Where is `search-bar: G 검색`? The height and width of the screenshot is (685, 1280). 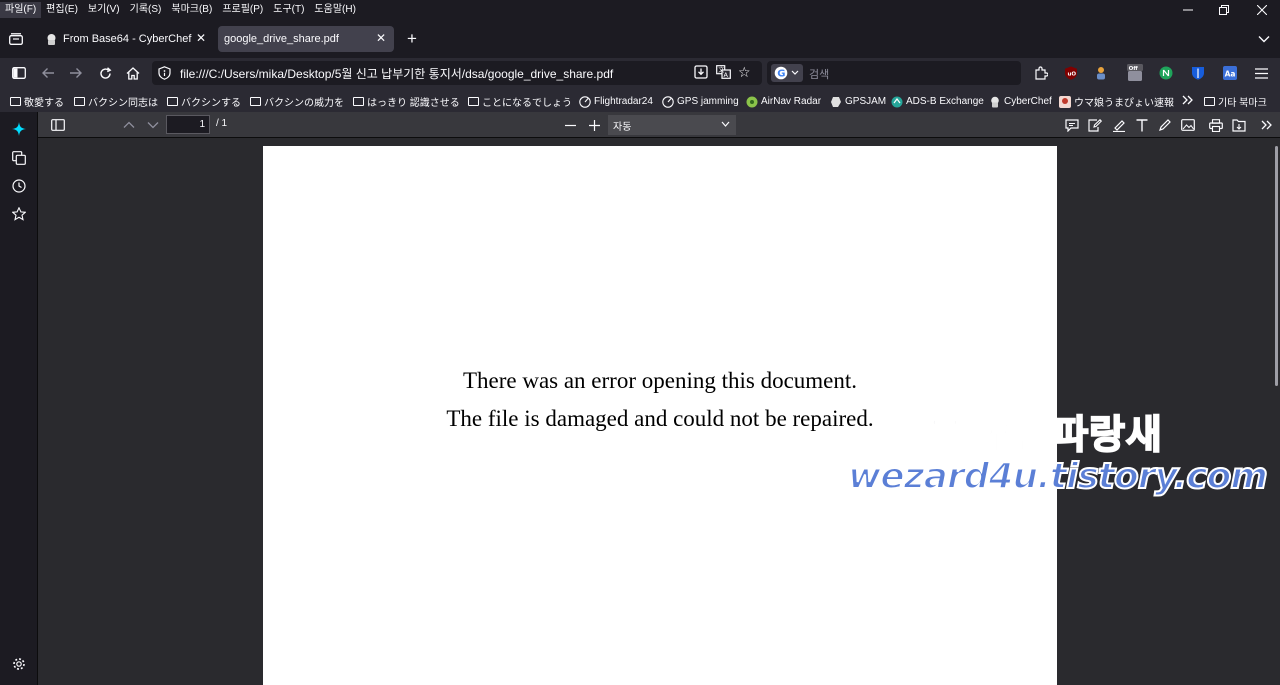 search-bar: G 검색 is located at coordinates (894, 73).